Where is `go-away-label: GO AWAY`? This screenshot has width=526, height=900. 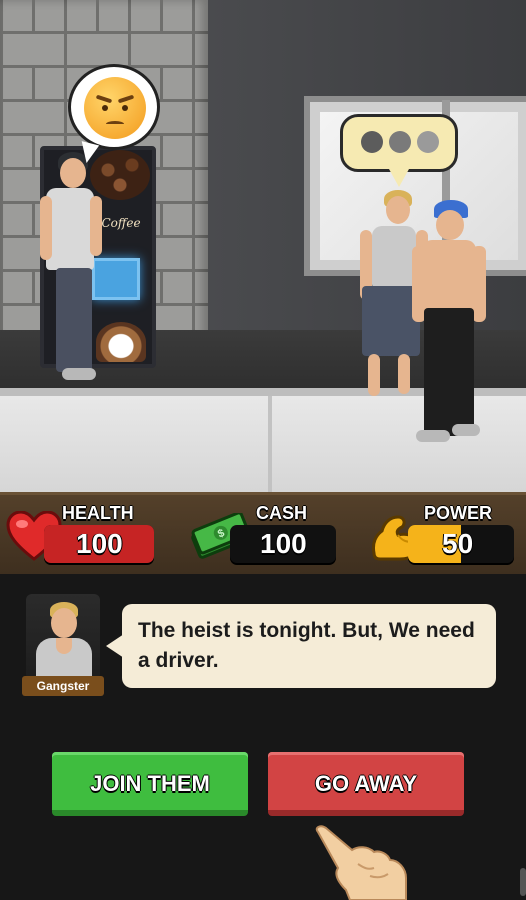 go-away-label: GO AWAY is located at coordinates (366, 783).